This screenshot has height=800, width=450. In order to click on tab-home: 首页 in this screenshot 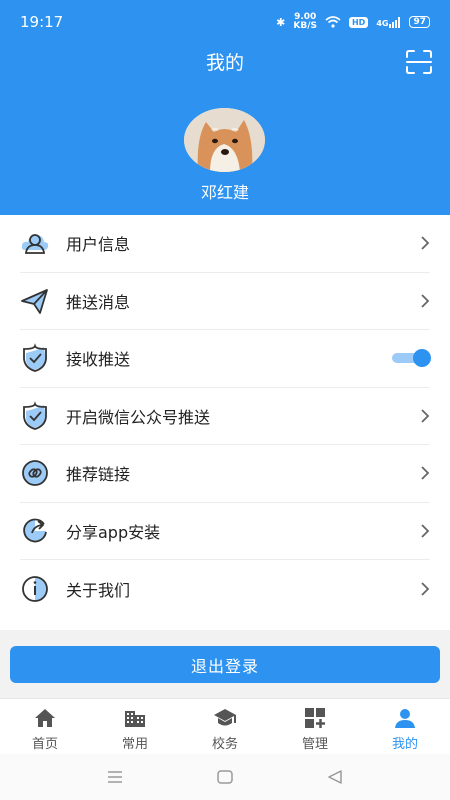, I will do `click(45, 726)`.